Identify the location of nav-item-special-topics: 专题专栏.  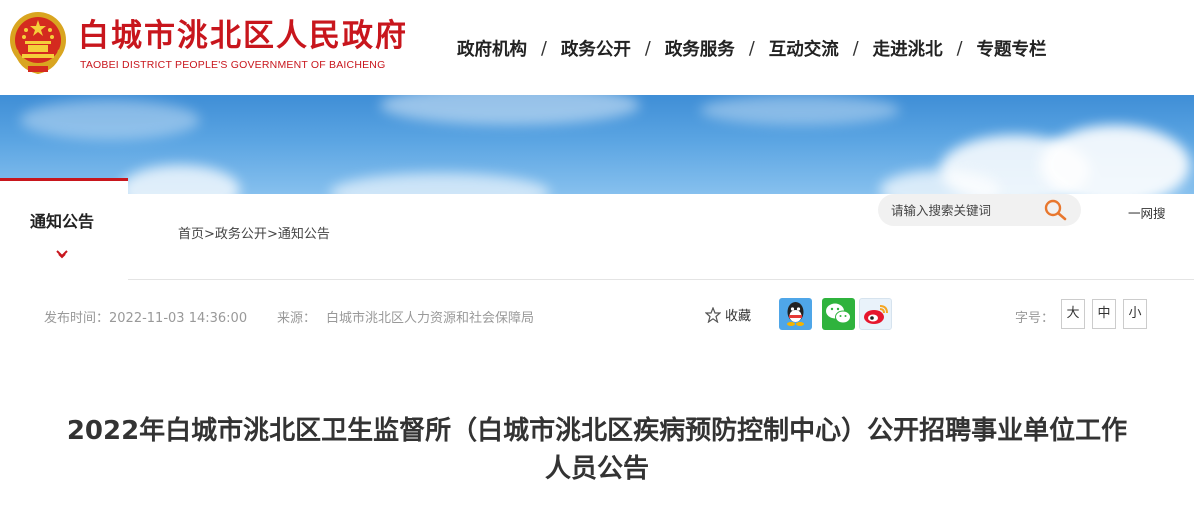
(1012, 48).